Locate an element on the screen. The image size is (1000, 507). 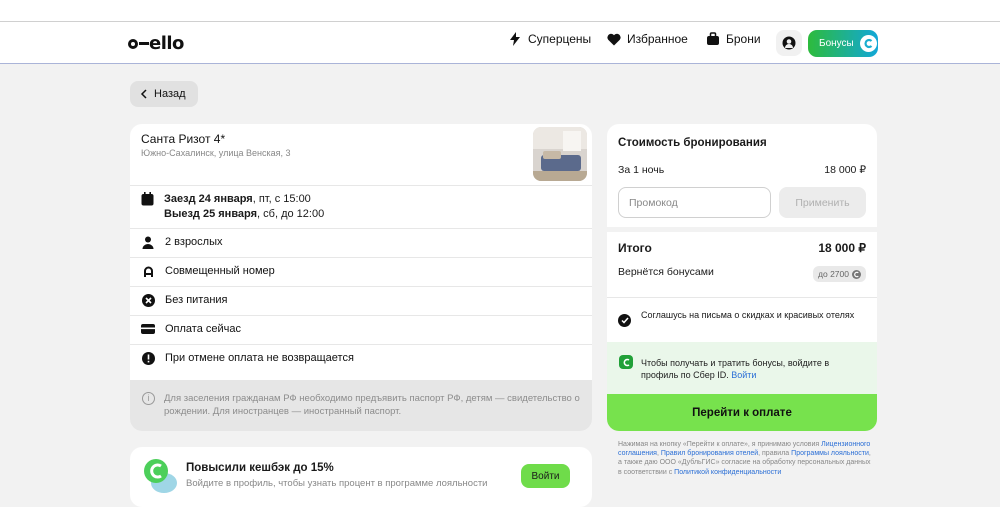
nav-favorites: Избранное is located at coordinates (647, 39).